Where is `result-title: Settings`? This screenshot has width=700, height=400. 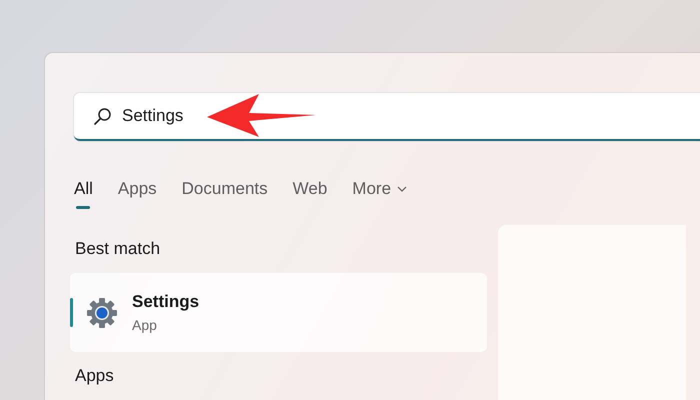
result-title: Settings is located at coordinates (166, 302).